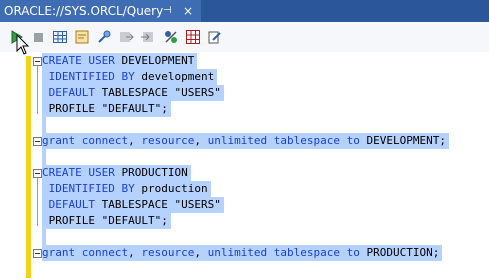  I want to click on table-icon, so click(193, 37).